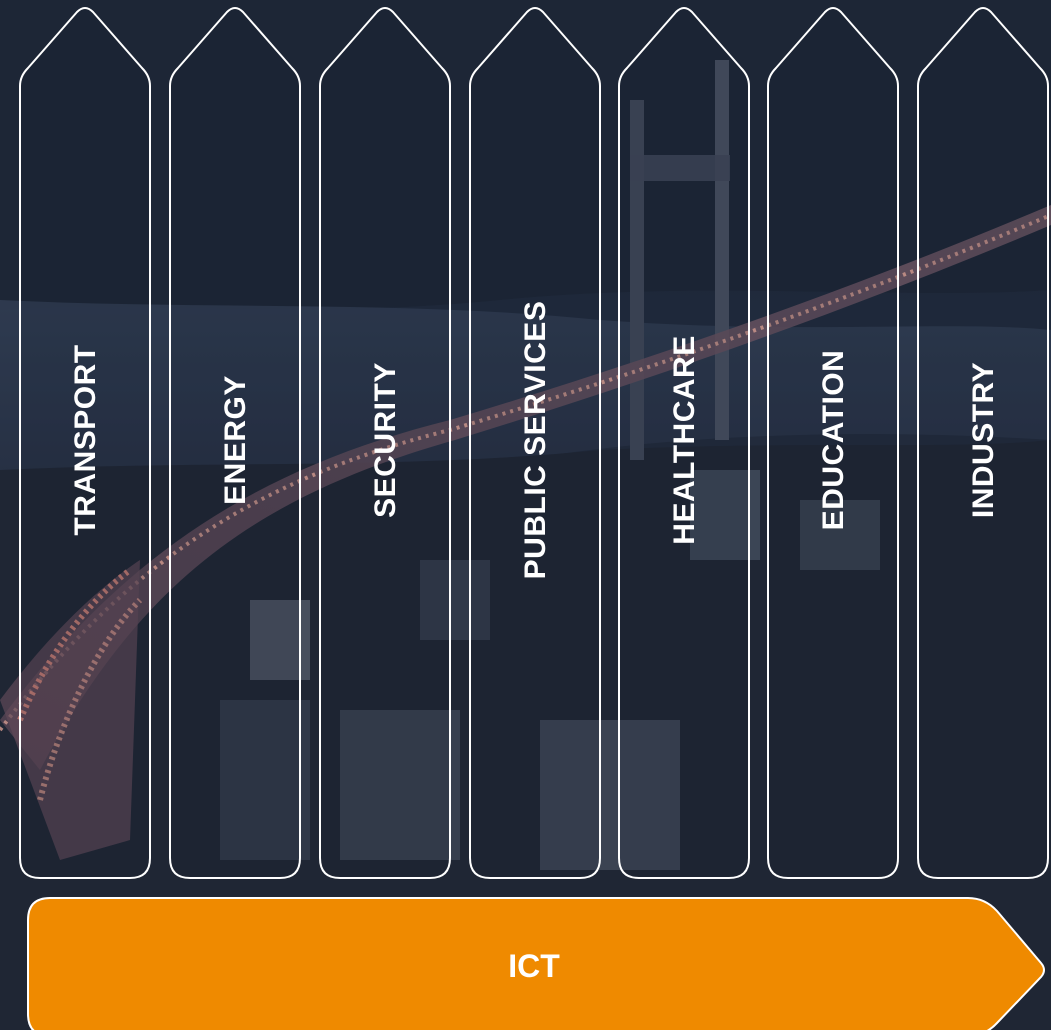  Describe the element at coordinates (535, 440) in the screenshot. I see `pillar-label-public-services: PUBLIC SERVICES` at that location.